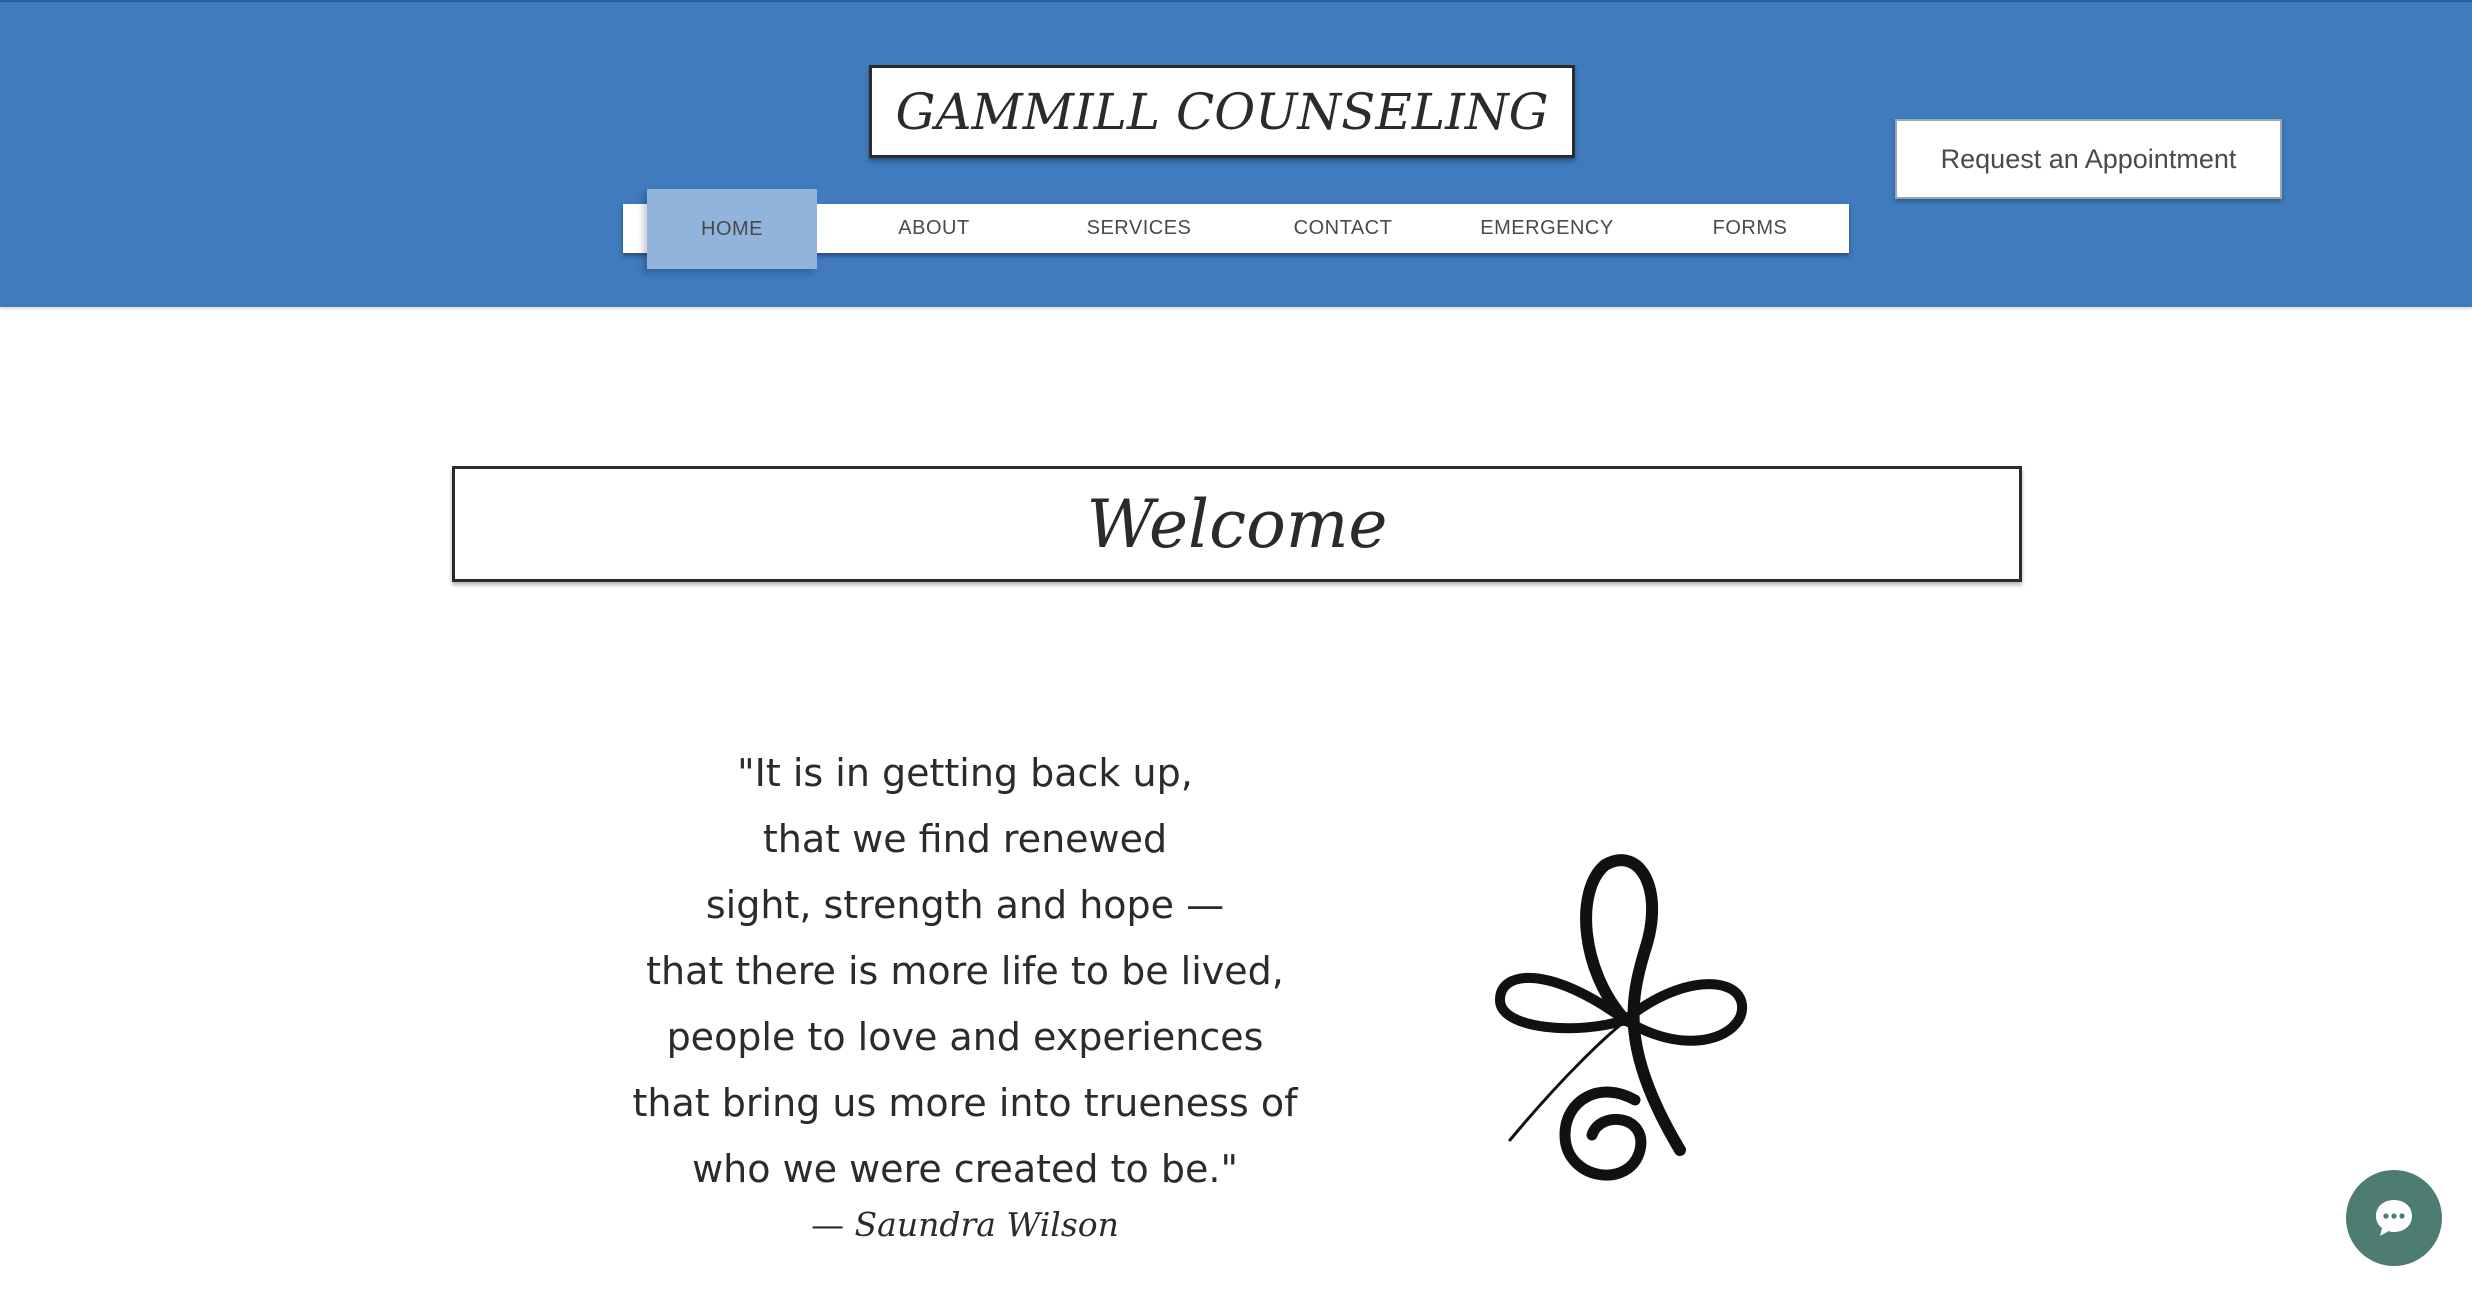  I want to click on quote-line: who we were created to be.", so click(965, 1169).